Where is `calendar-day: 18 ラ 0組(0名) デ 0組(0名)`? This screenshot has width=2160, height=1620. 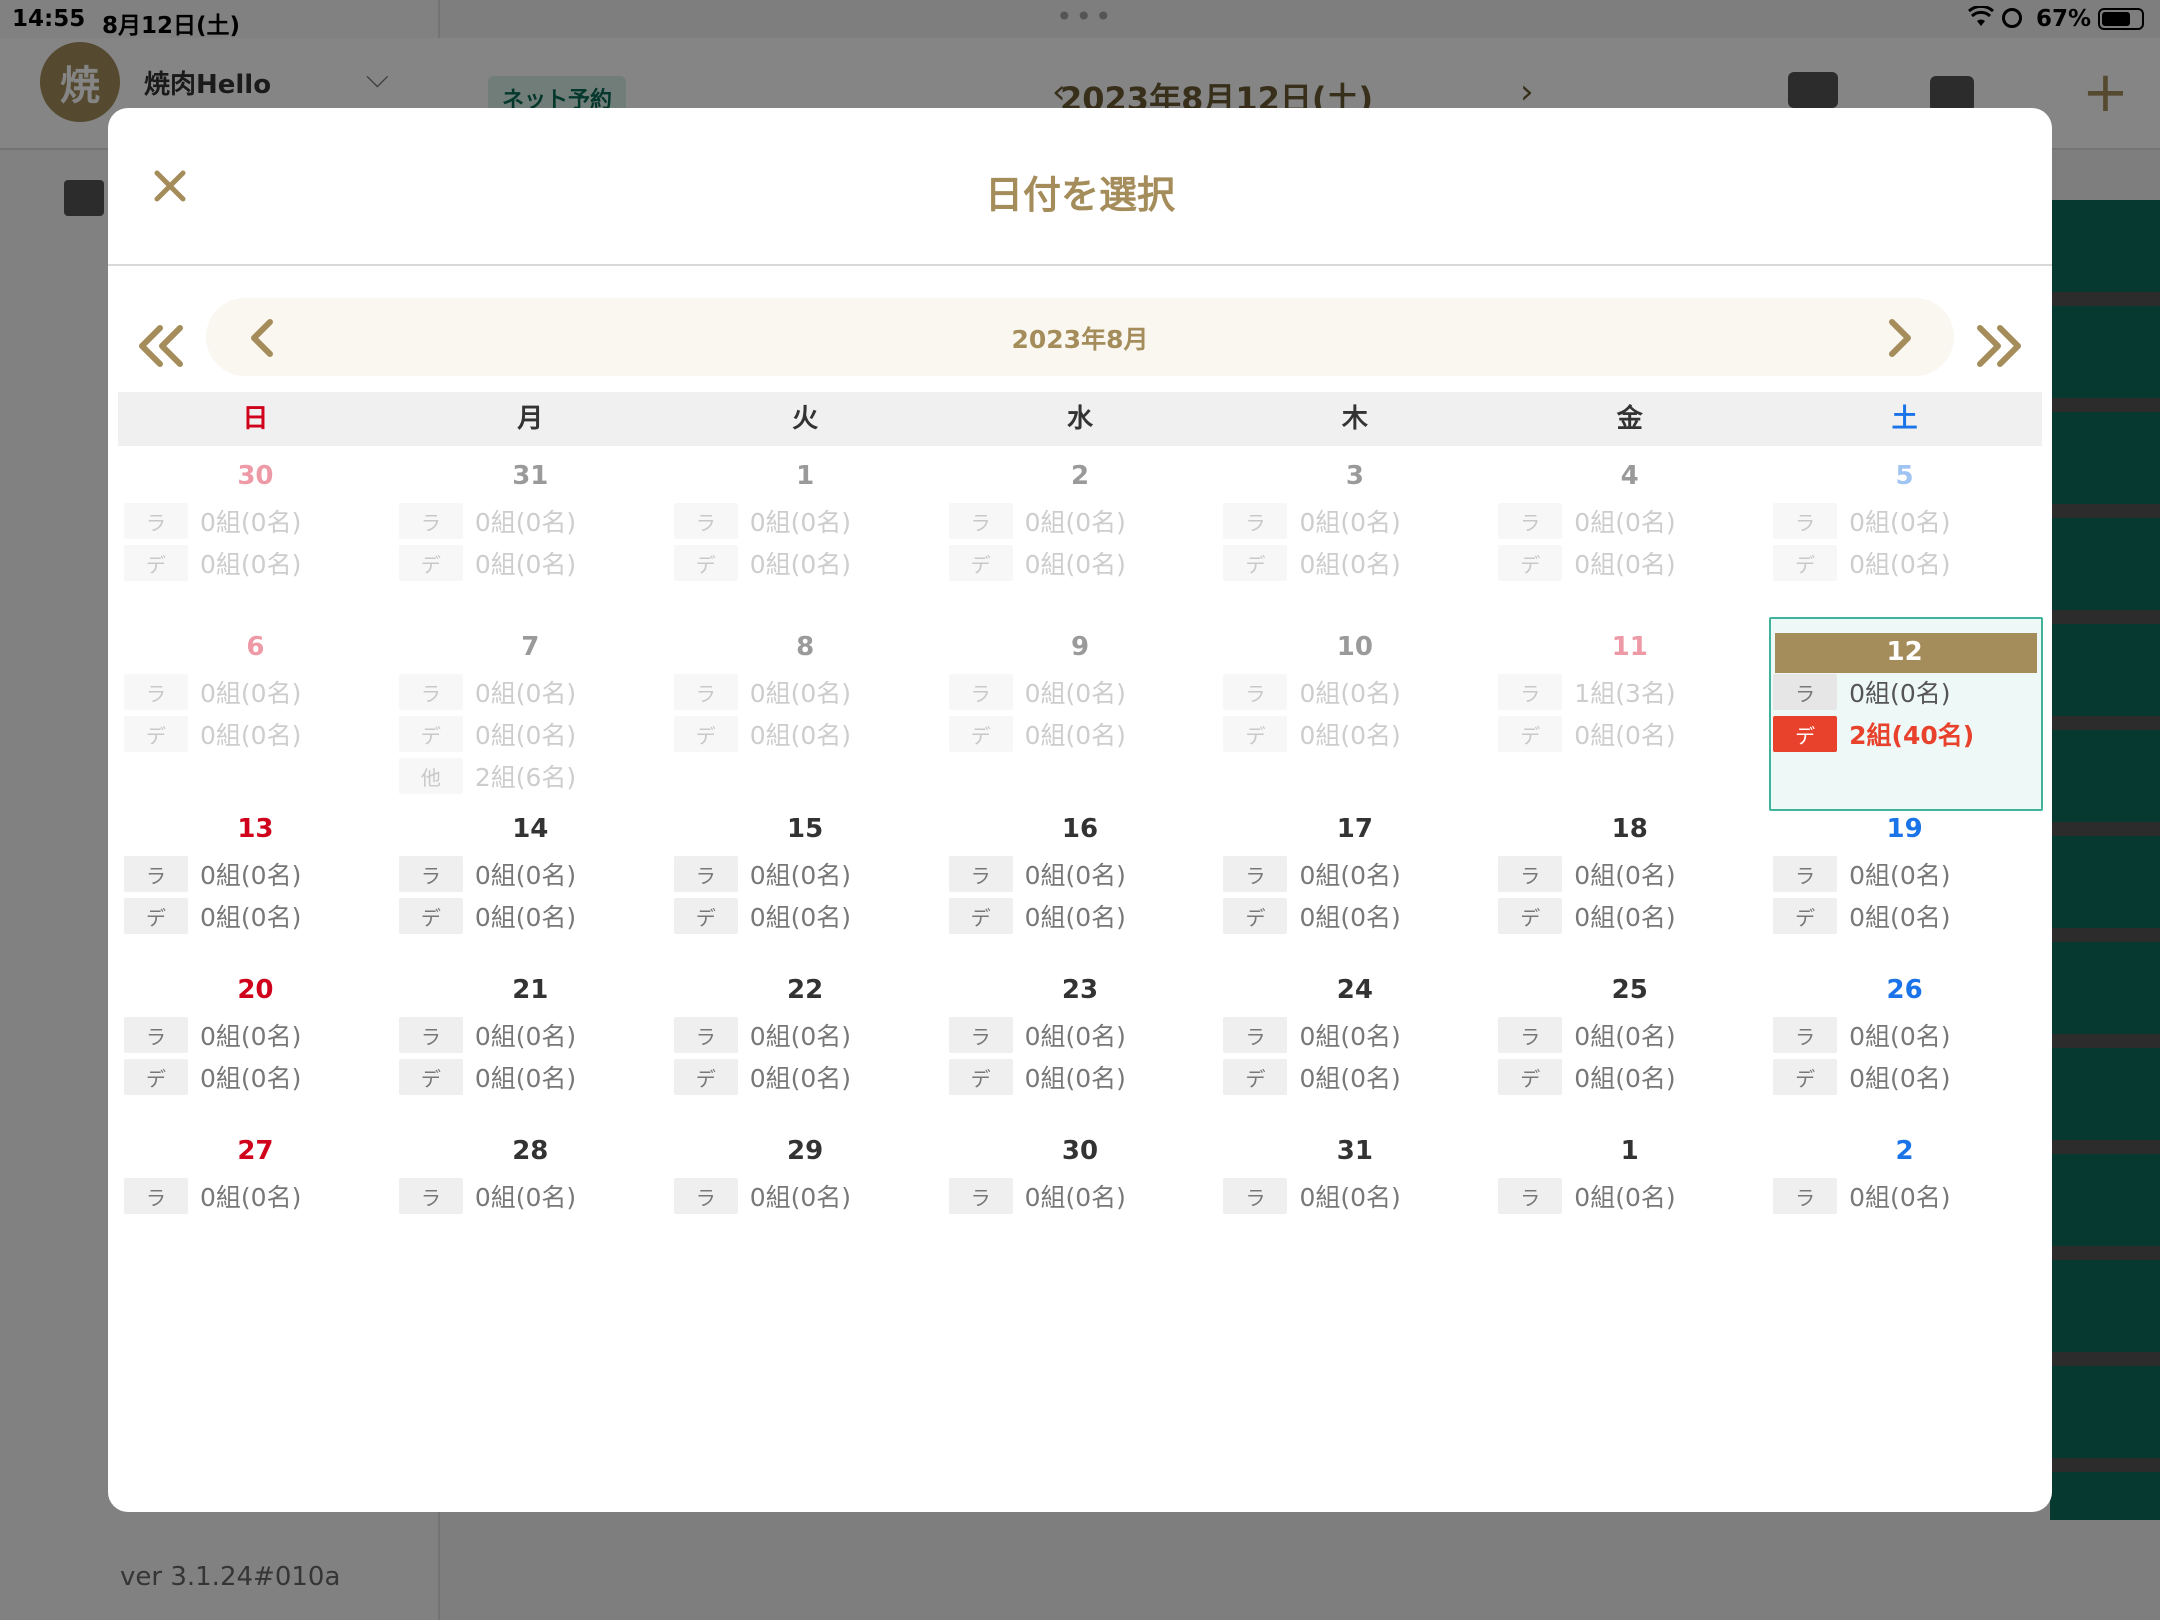
calendar-day: 18 ラ 0組(0名) デ 0組(0名) is located at coordinates (1629, 889).